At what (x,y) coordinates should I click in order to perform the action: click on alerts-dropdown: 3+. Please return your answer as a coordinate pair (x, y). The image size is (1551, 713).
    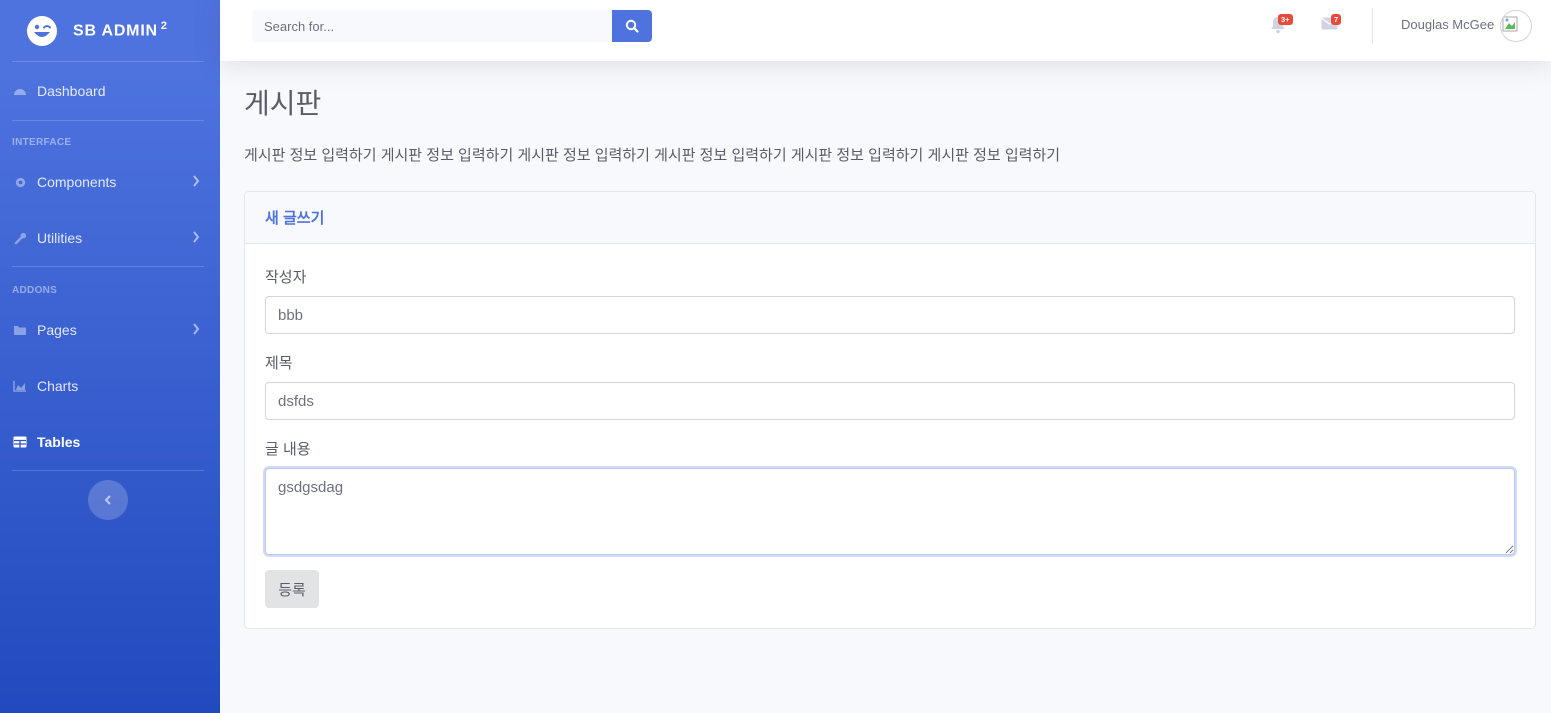
    Looking at the image, I should click on (1281, 26).